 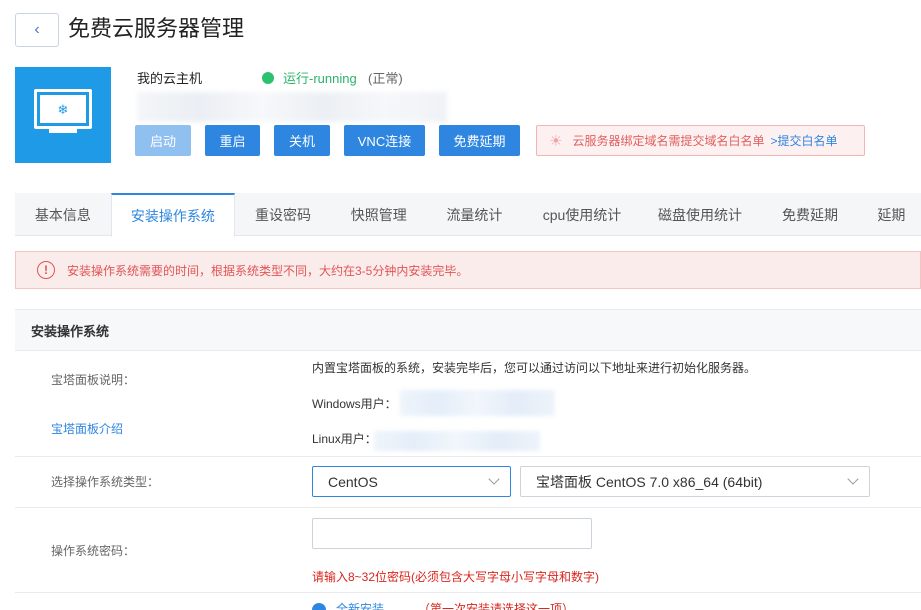 What do you see at coordinates (385, 78) in the screenshot?
I see `status-note: (正常)` at bounding box center [385, 78].